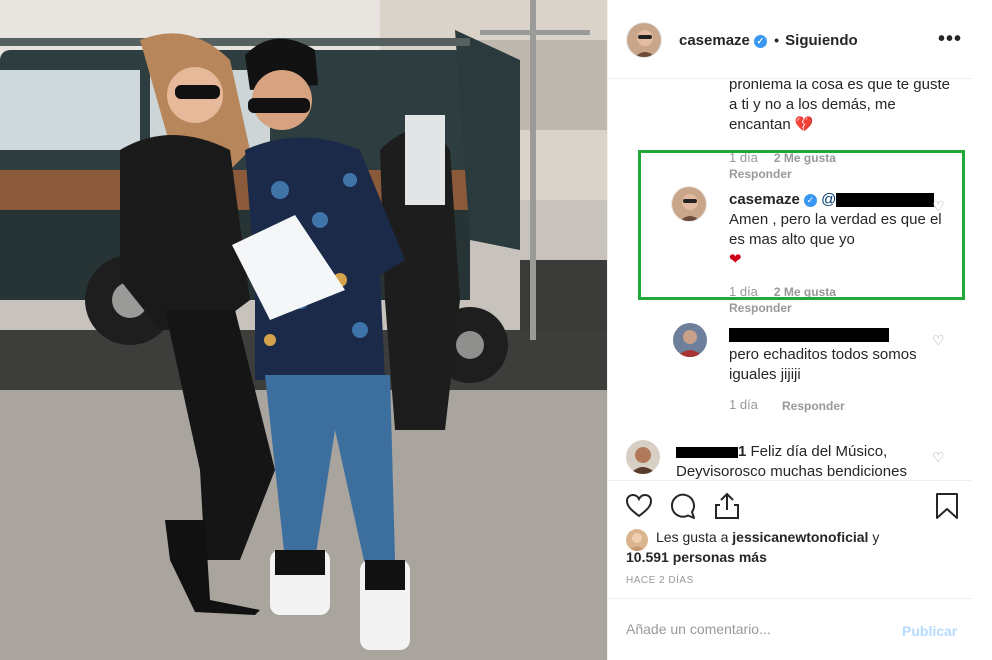  I want to click on post-actions, so click(791, 505).